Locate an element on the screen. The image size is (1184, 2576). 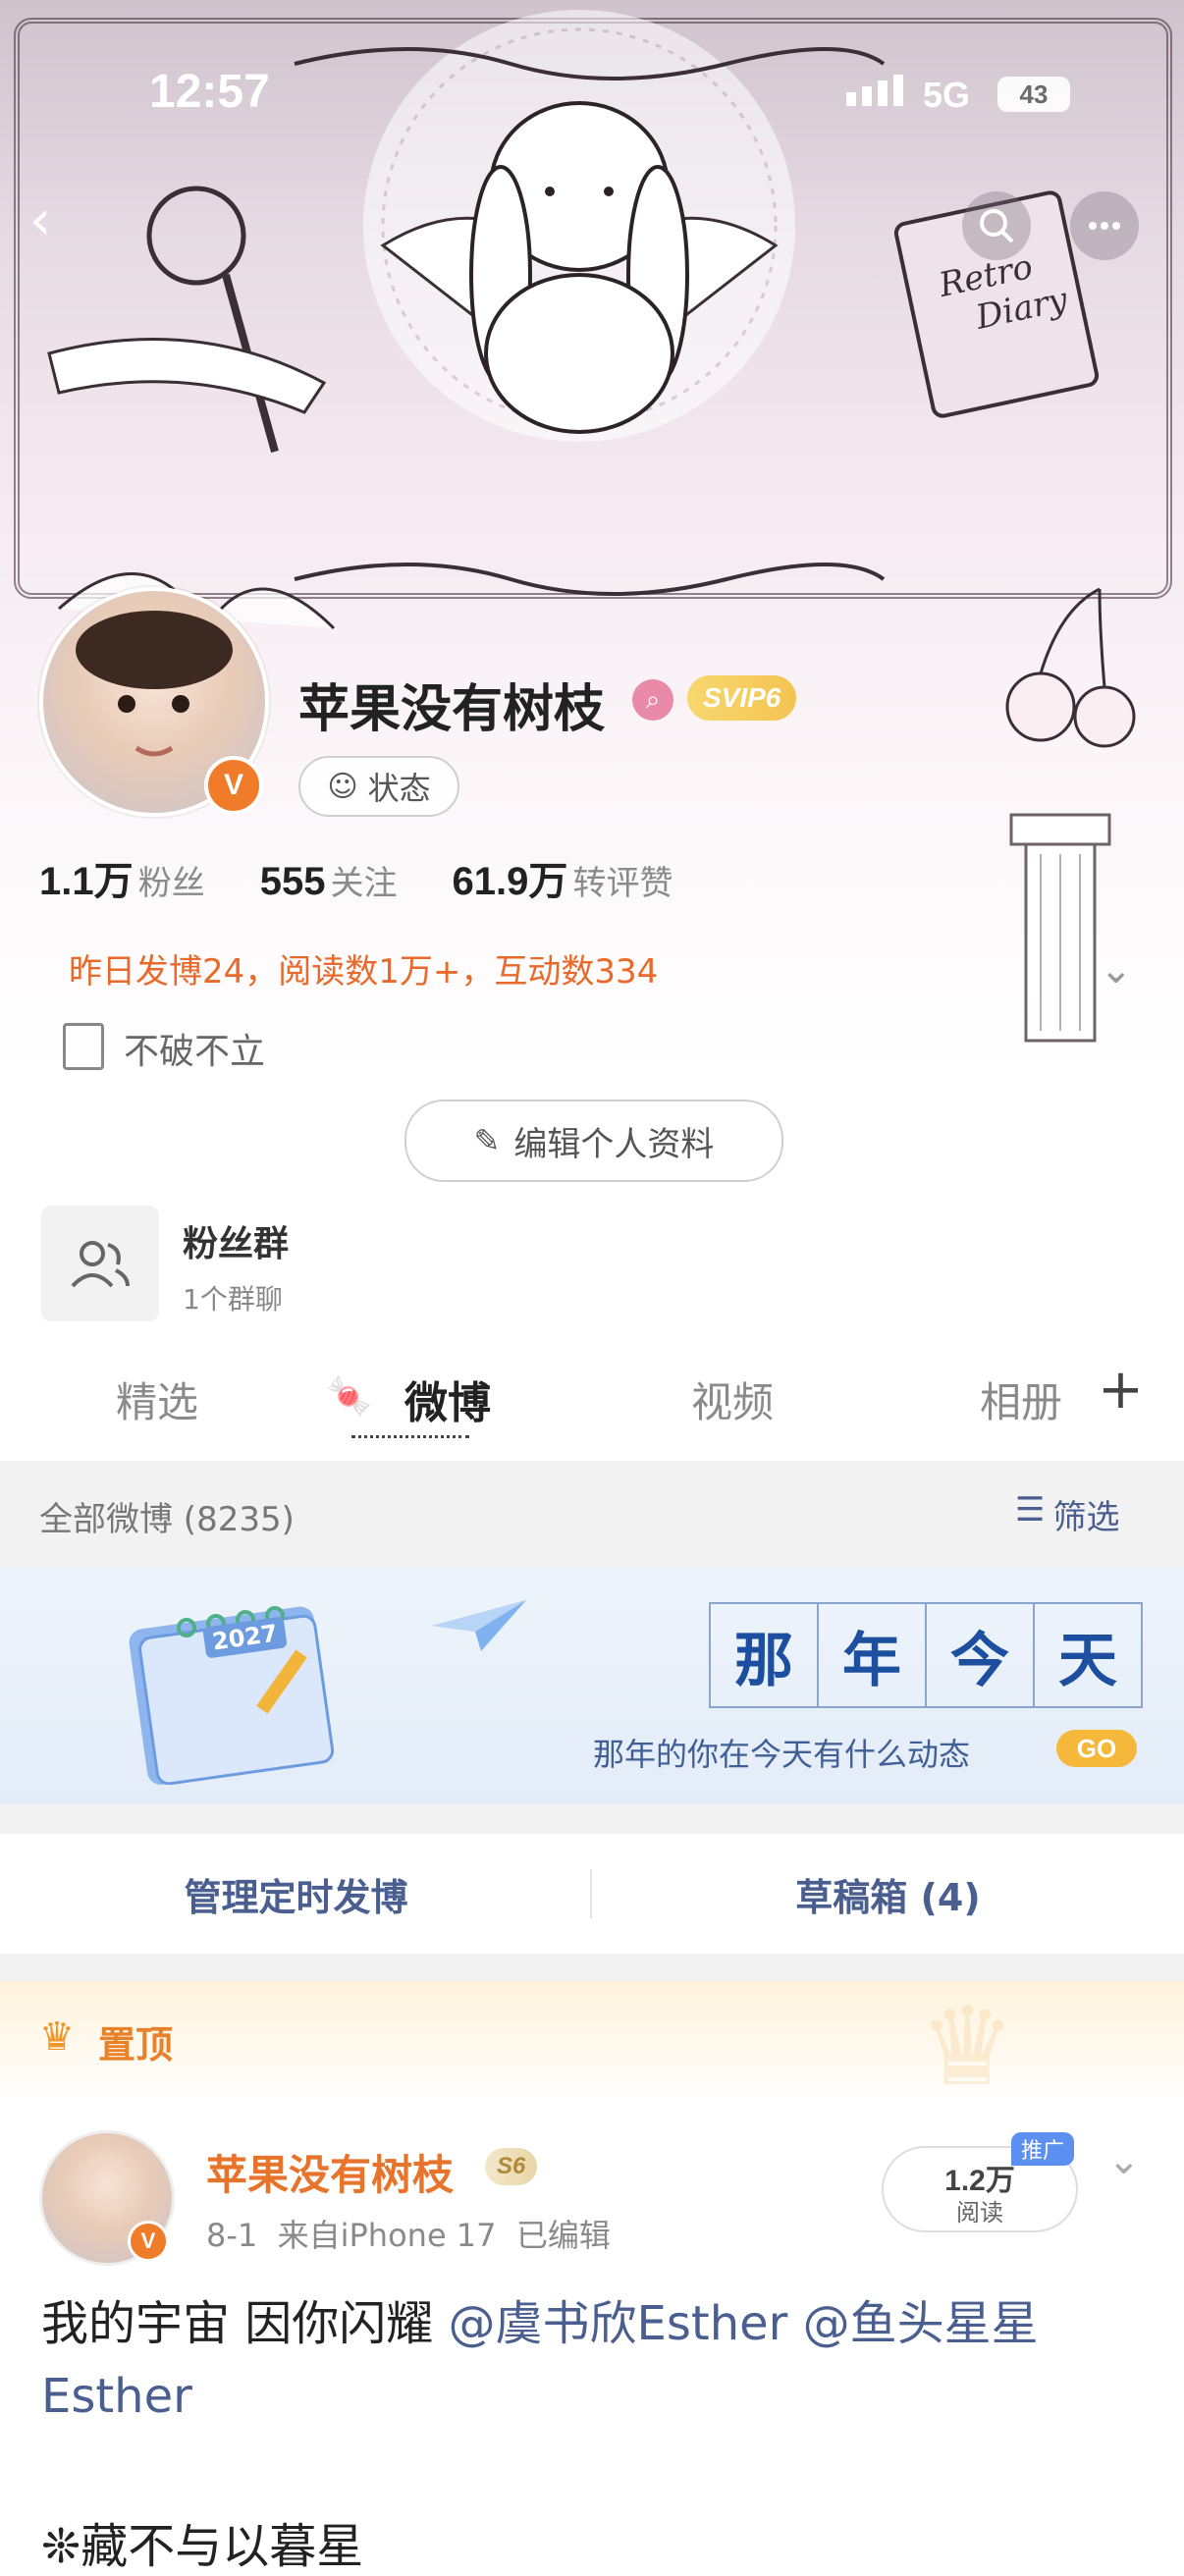
signal-icon is located at coordinates (874, 90).